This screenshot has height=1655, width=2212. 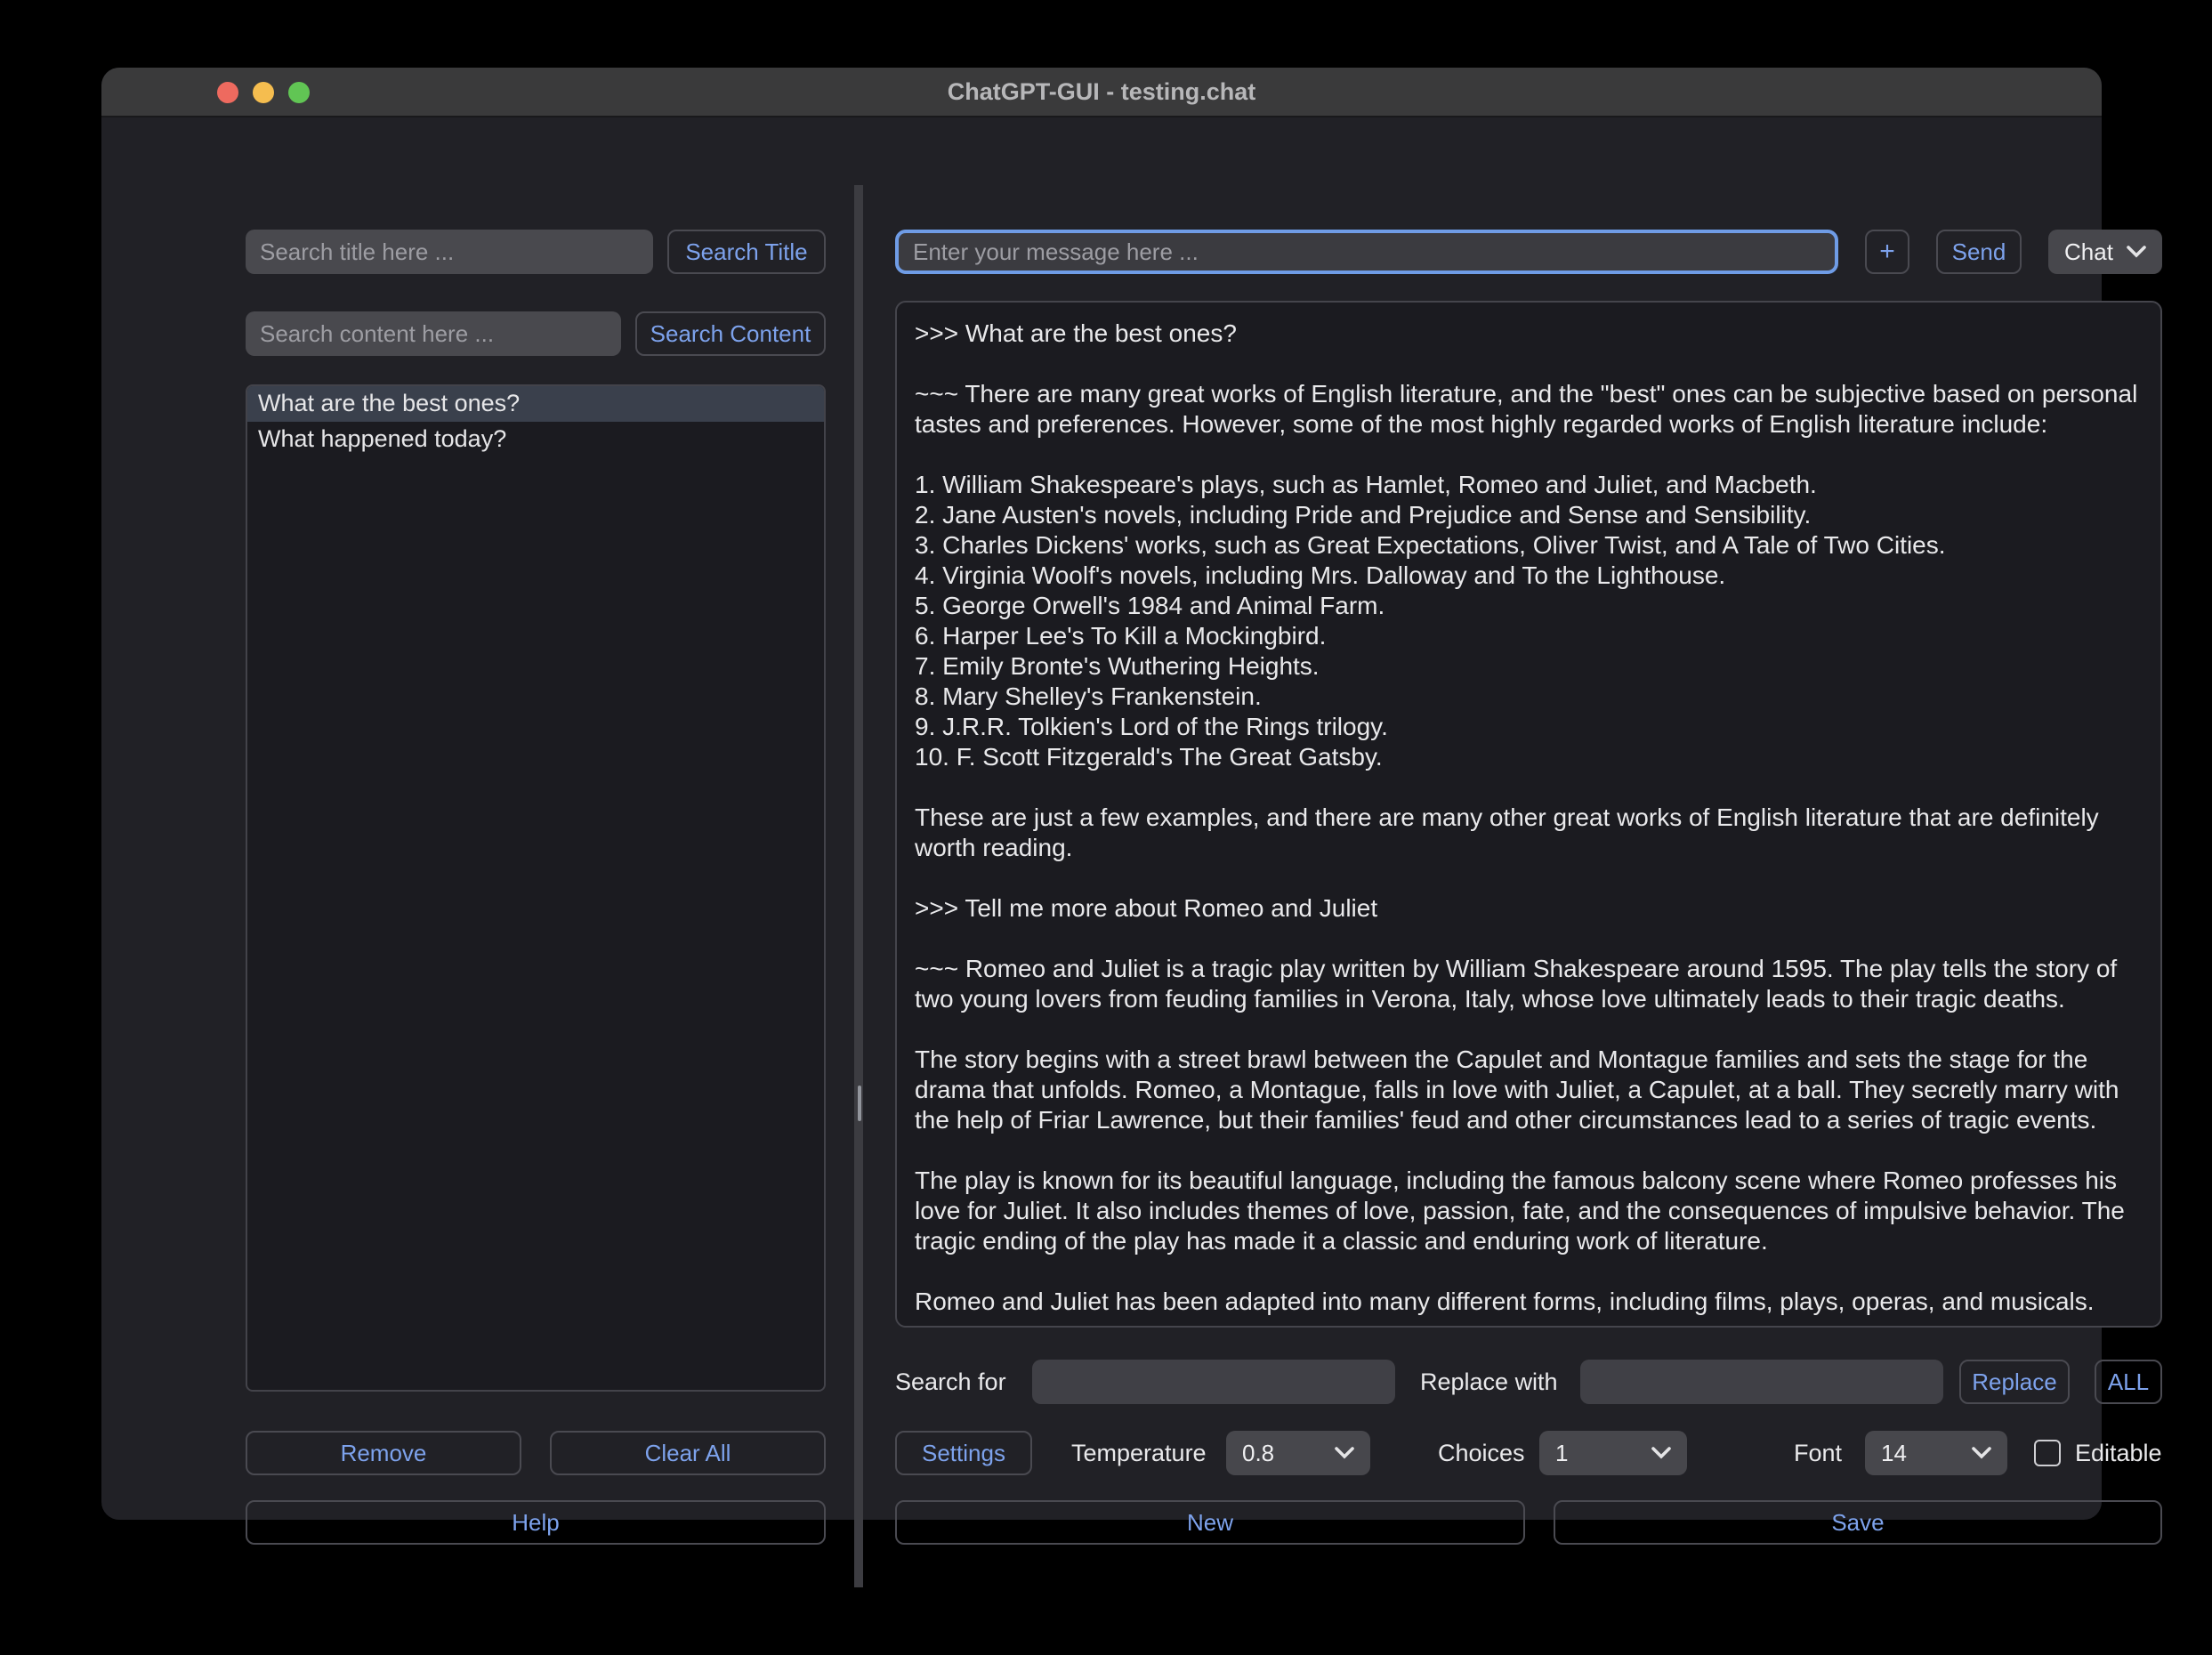 What do you see at coordinates (450, 252) in the screenshot?
I see `search-title-input` at bounding box center [450, 252].